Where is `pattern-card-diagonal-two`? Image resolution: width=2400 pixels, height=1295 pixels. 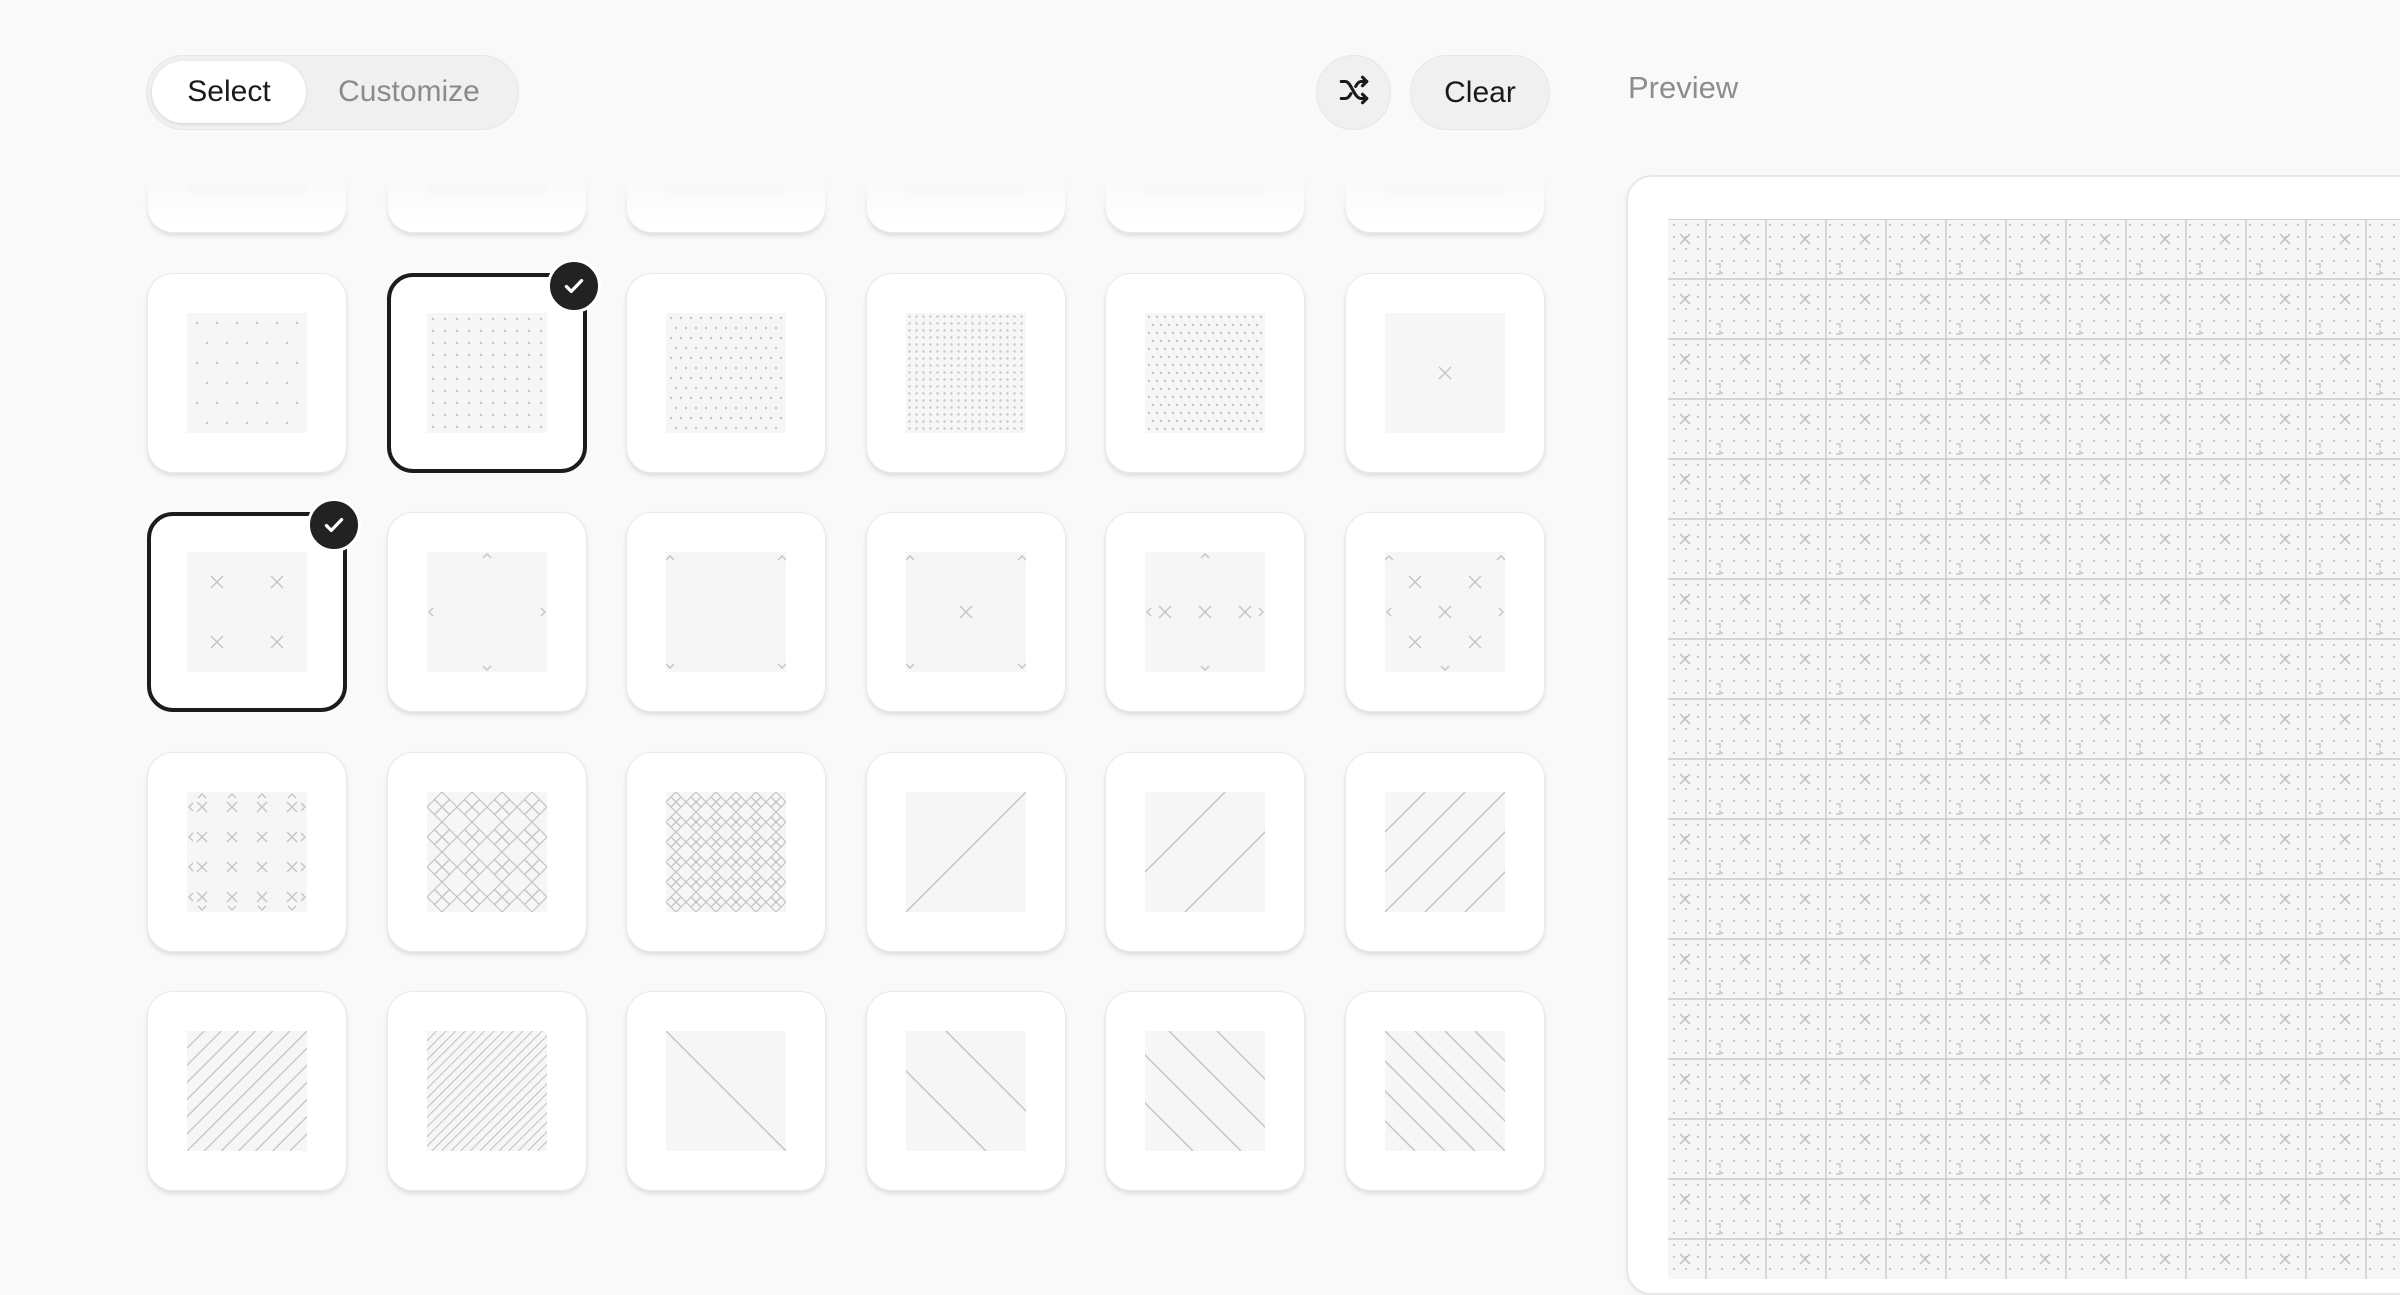
pattern-card-diagonal-two is located at coordinates (1205, 852).